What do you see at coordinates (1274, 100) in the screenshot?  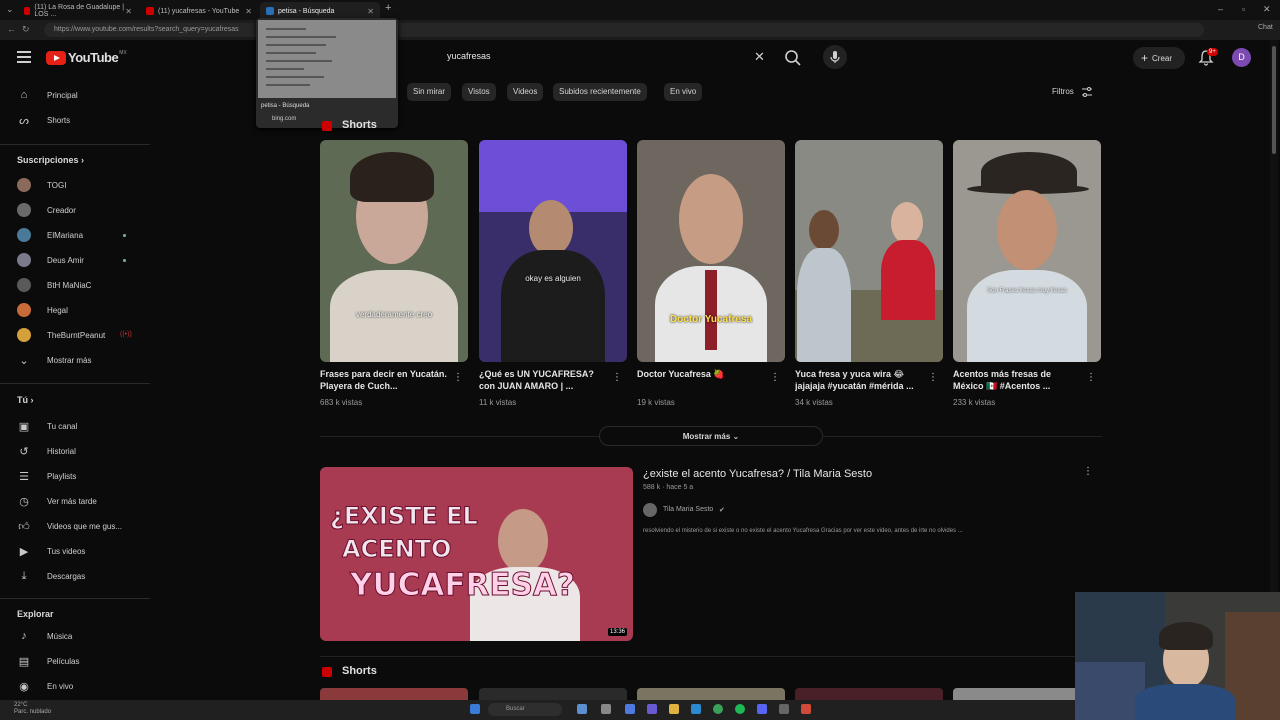 I see `scrollbar-thumb` at bounding box center [1274, 100].